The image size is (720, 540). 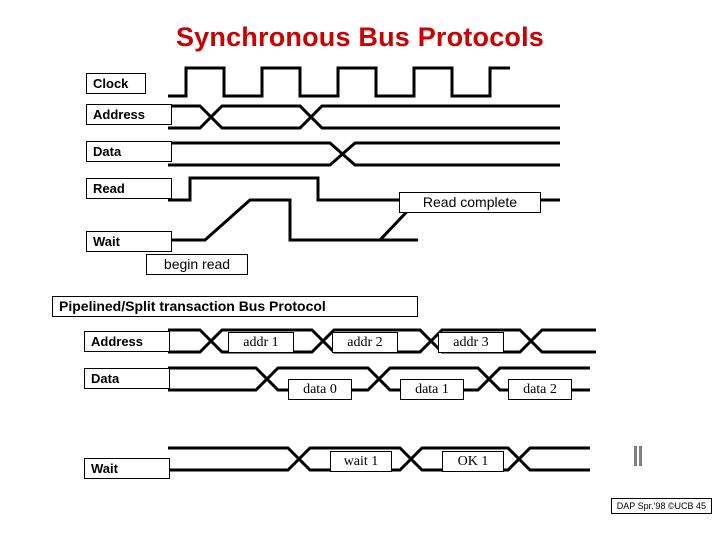 I want to click on signal-label-data: Data, so click(x=129, y=151).